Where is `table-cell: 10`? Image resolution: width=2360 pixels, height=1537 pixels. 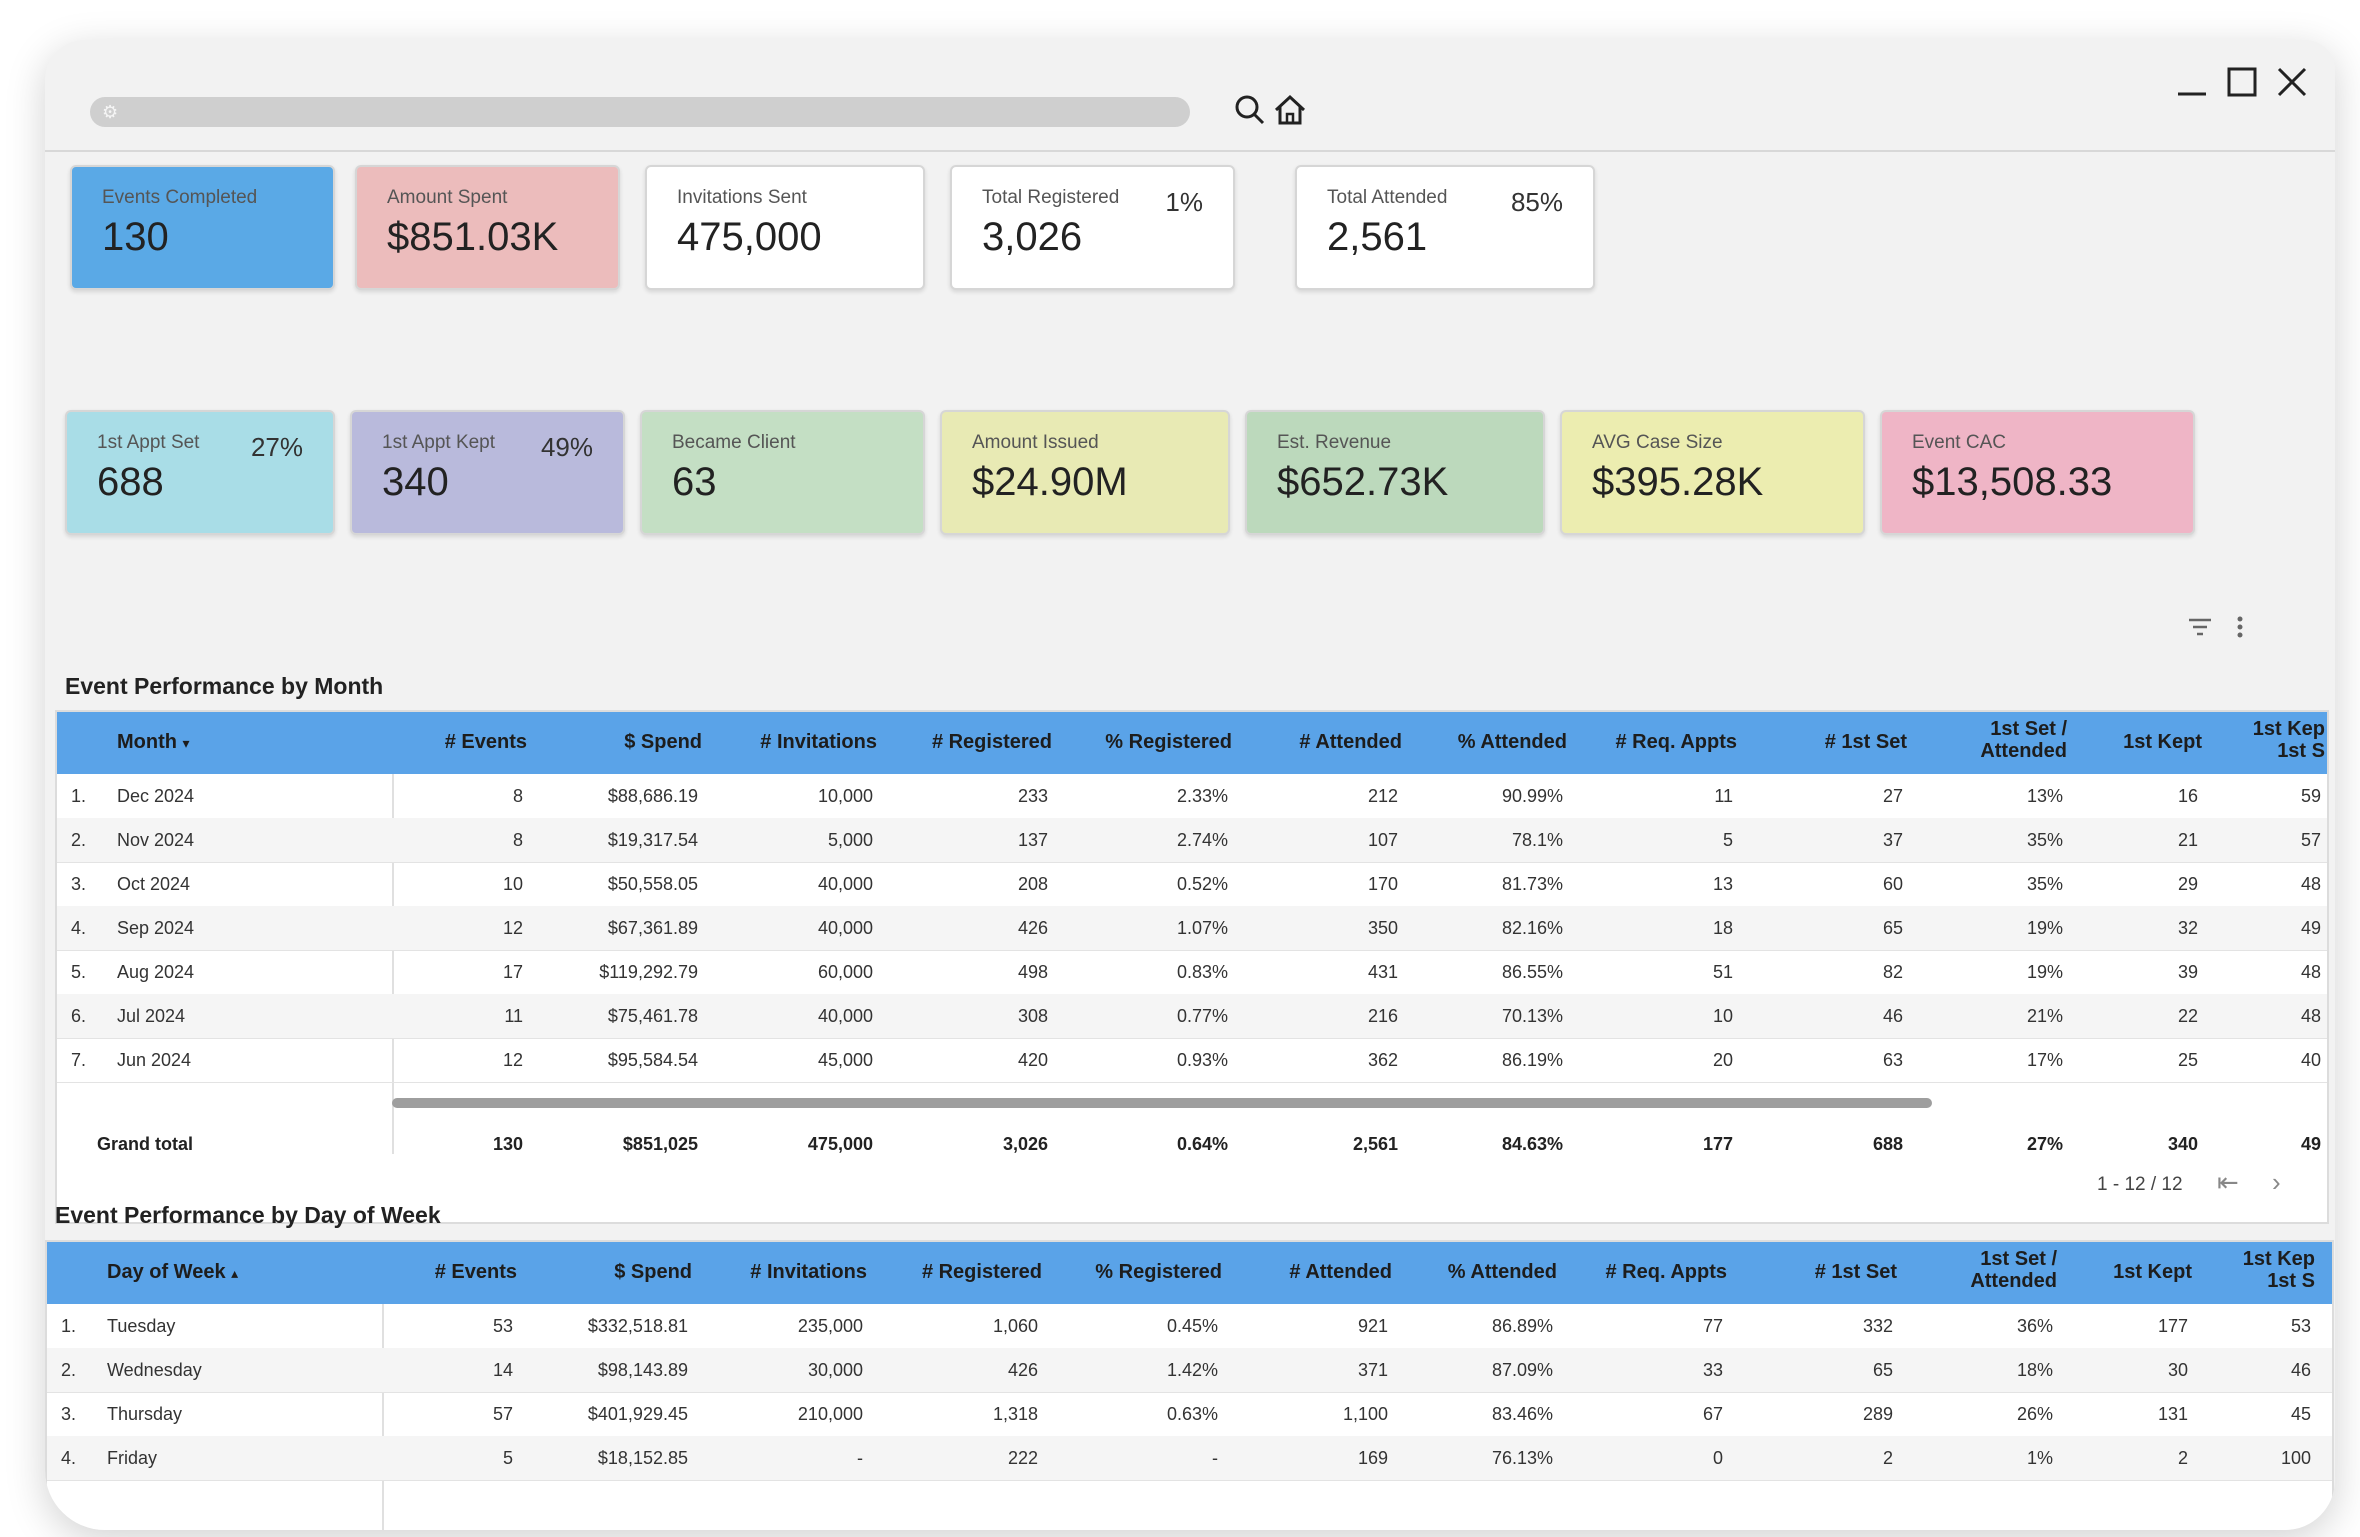
table-cell: 10 is located at coordinates (1722, 1016).